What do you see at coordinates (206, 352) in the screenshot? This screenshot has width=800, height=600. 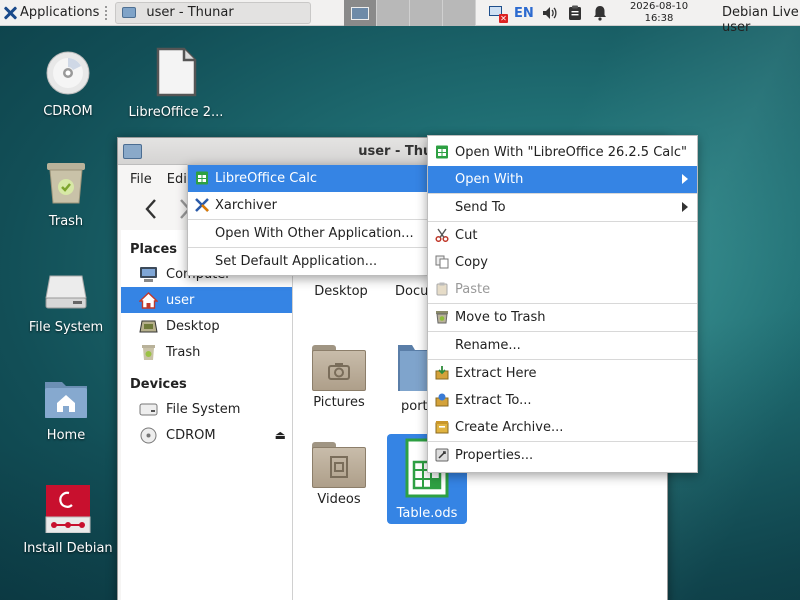 I see `sidebar-item-trash: Trash` at bounding box center [206, 352].